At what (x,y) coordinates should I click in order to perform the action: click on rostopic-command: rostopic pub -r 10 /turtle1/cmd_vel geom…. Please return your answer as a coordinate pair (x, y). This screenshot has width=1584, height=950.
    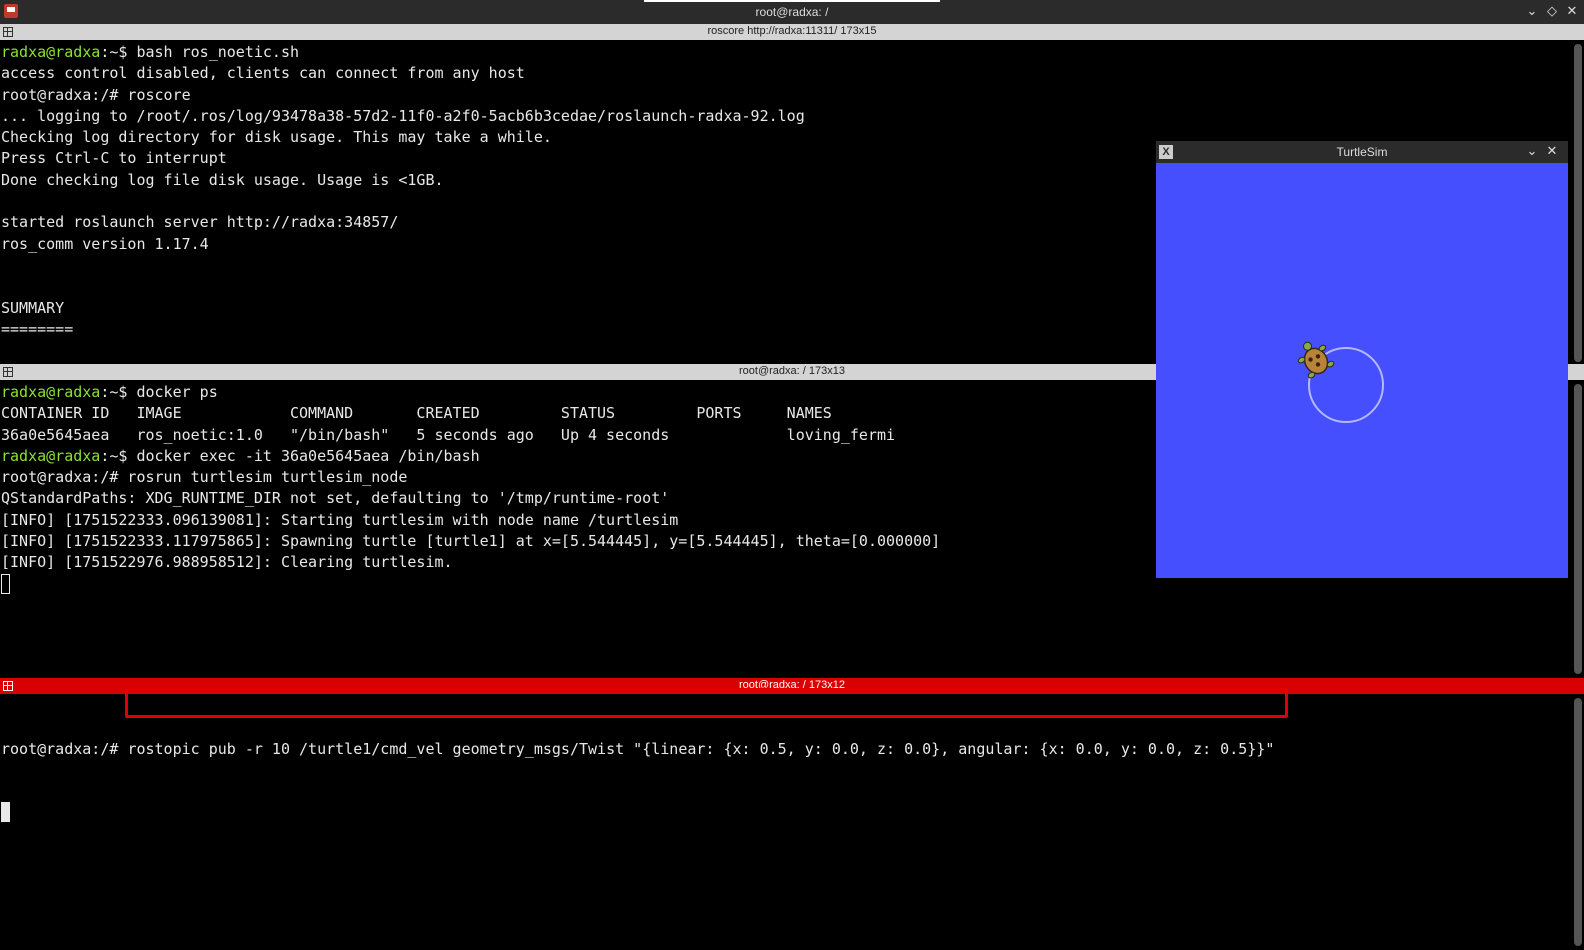
    Looking at the image, I should click on (701, 748).